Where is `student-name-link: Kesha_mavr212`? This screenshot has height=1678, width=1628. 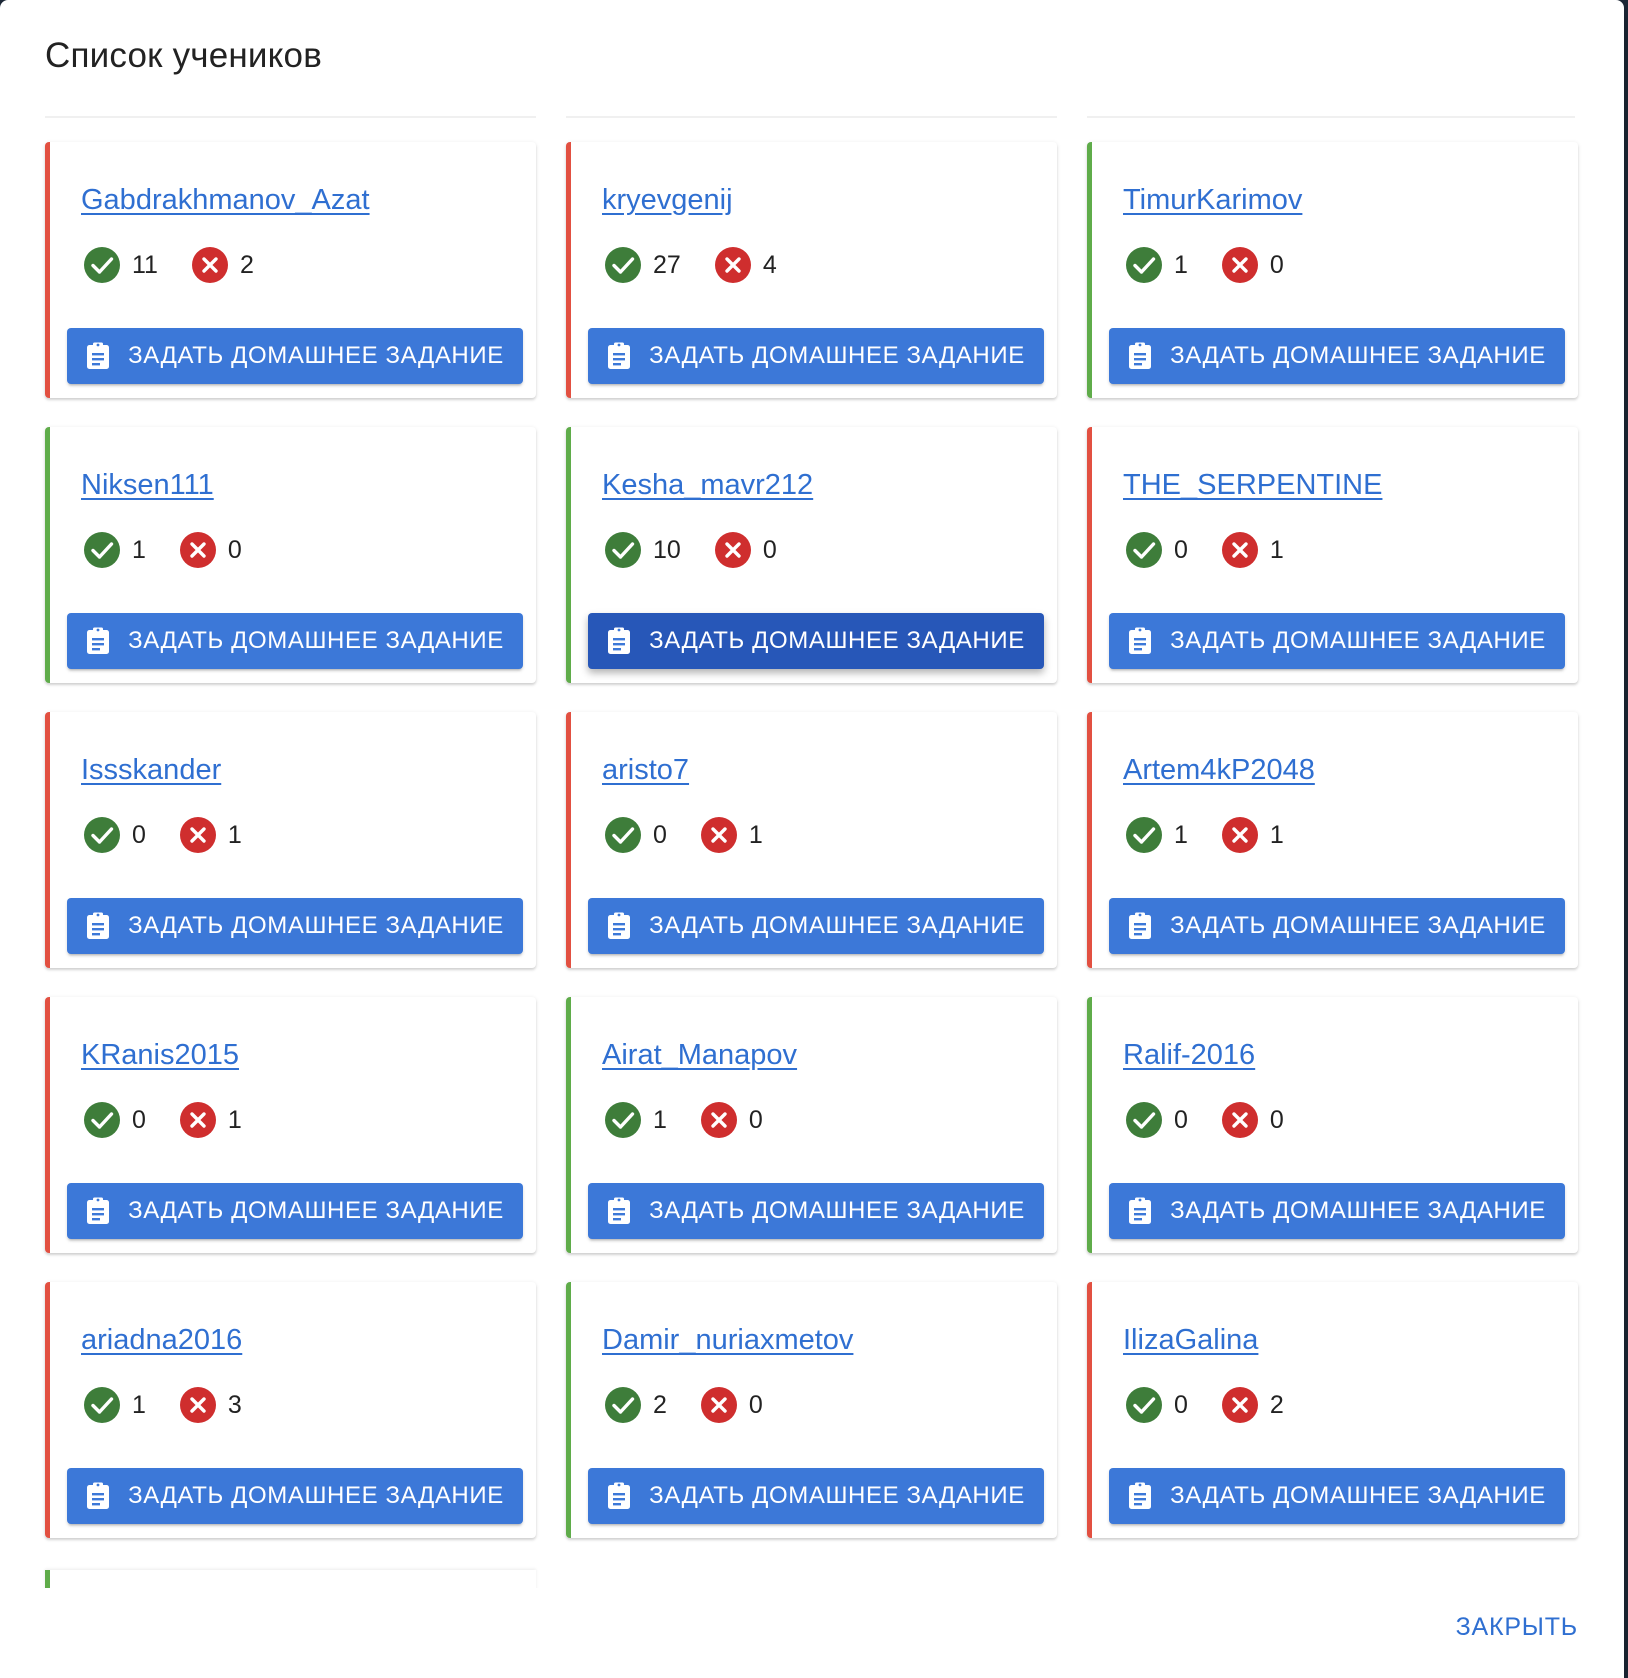
student-name-link: Kesha_mavr212 is located at coordinates (707, 485).